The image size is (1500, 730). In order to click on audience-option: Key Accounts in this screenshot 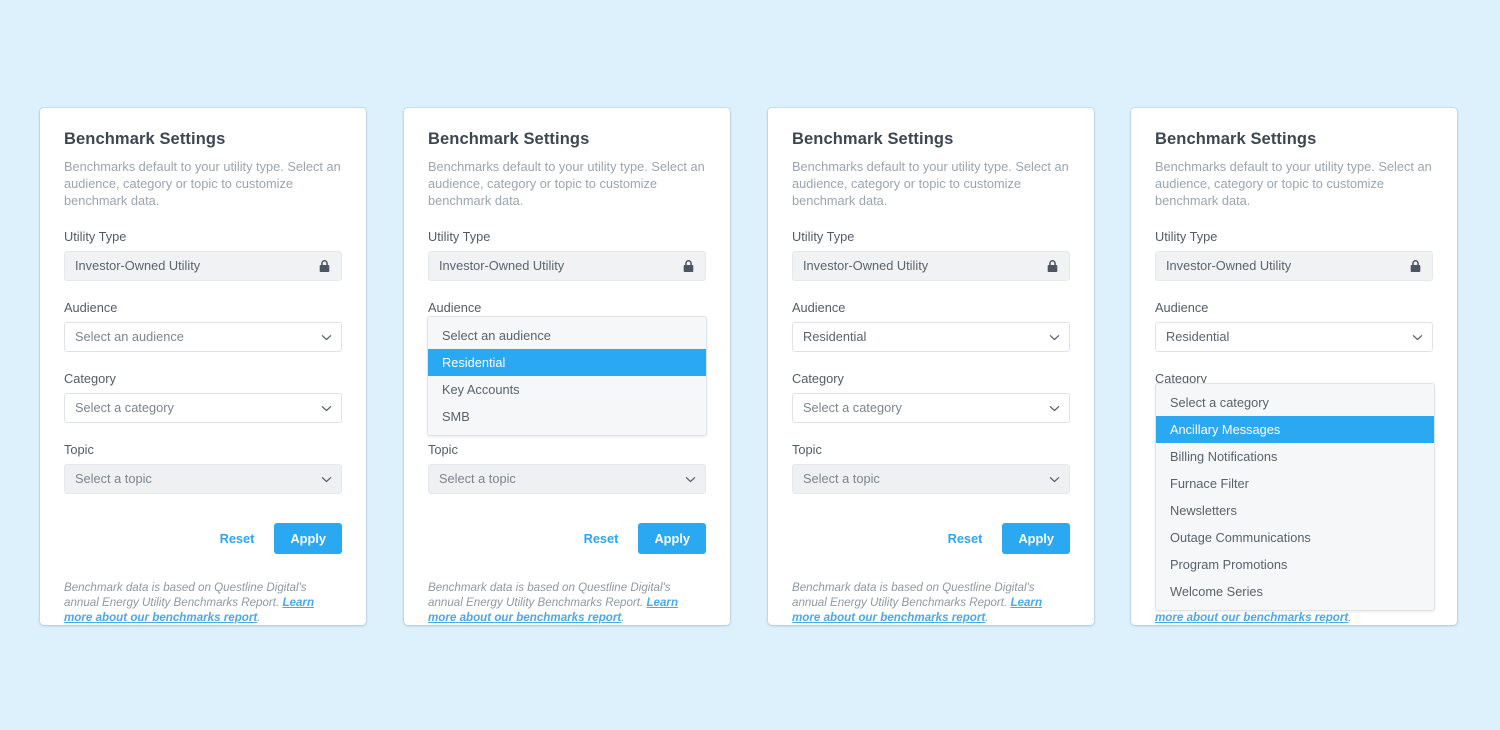, I will do `click(567, 389)`.